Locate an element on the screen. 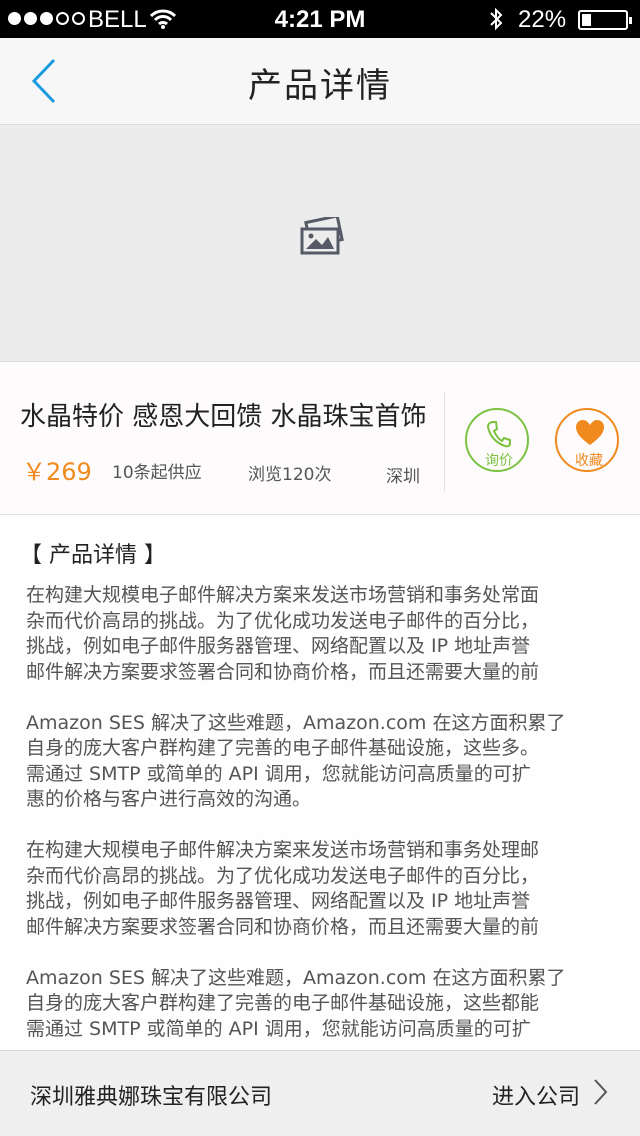  detail-line: 惠的价格与客户进行高效的沟通。 is located at coordinates (169, 799).